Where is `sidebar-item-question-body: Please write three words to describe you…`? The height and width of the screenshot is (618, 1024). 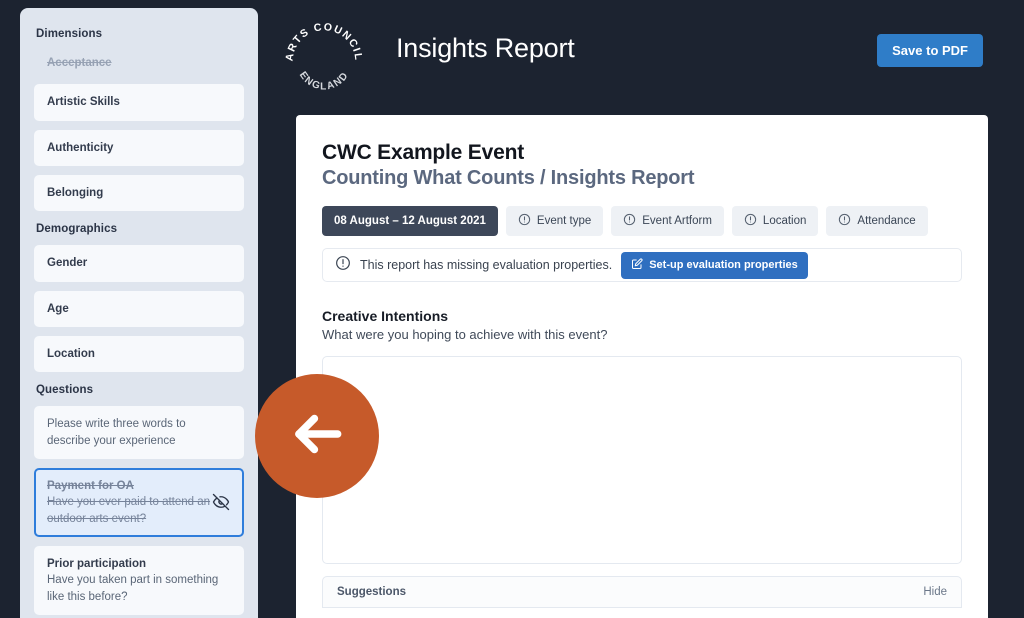 sidebar-item-question-body: Please write three words to describe you… is located at coordinates (116, 432).